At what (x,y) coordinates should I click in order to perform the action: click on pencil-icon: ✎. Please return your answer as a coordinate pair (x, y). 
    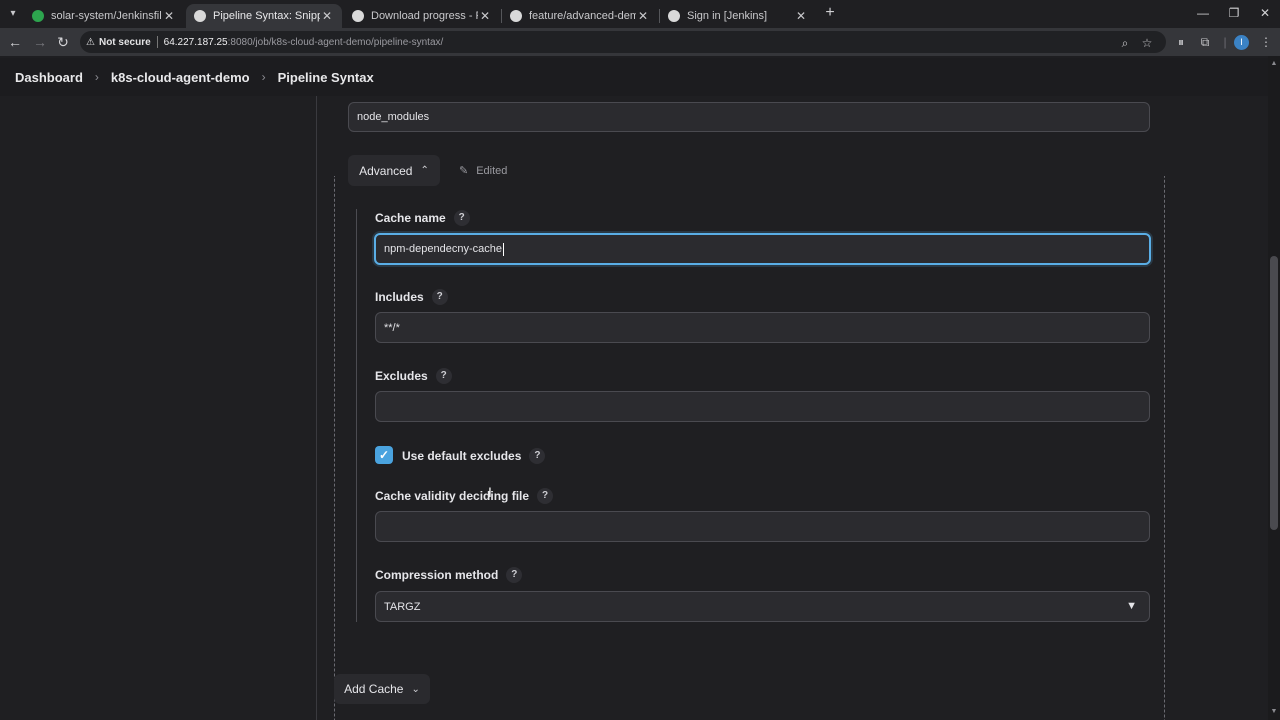
    Looking at the image, I should click on (464, 171).